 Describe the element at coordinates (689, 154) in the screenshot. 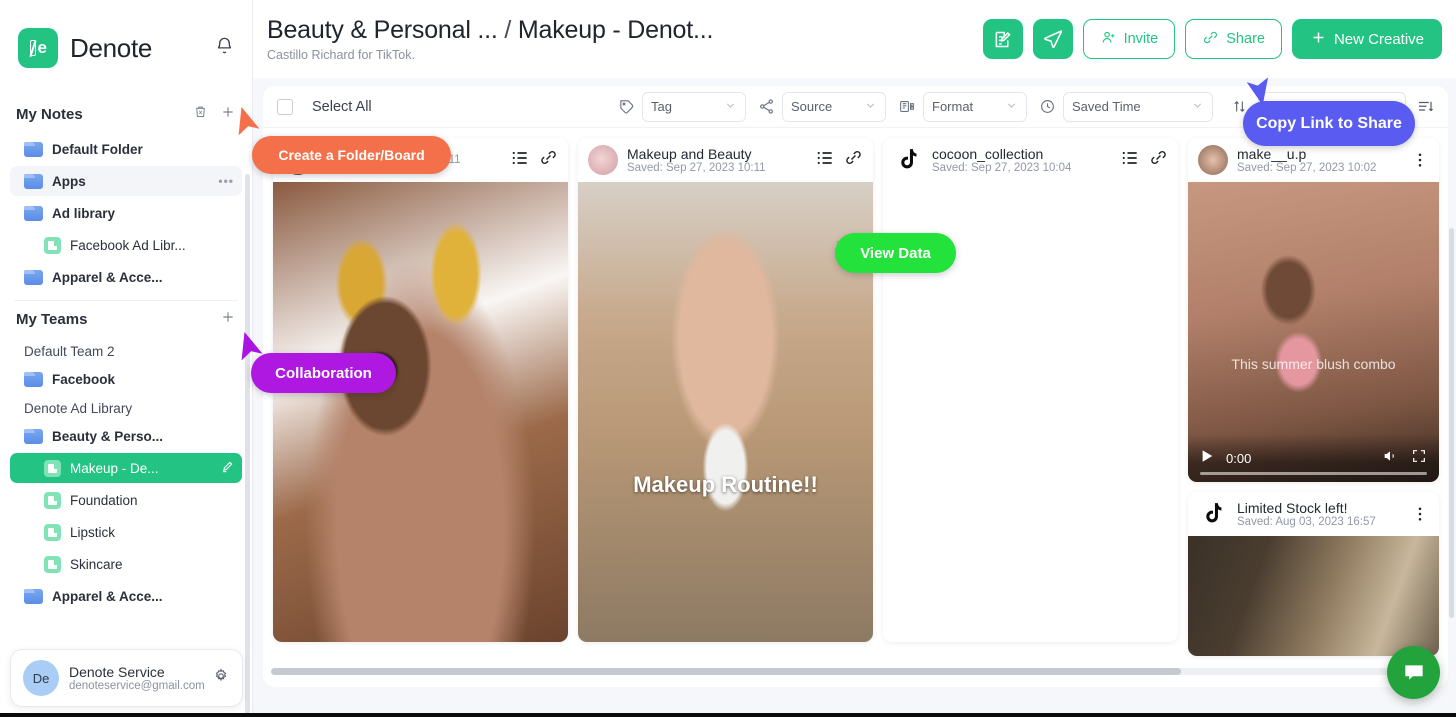

I see `card-title: Makeup and Beauty` at that location.